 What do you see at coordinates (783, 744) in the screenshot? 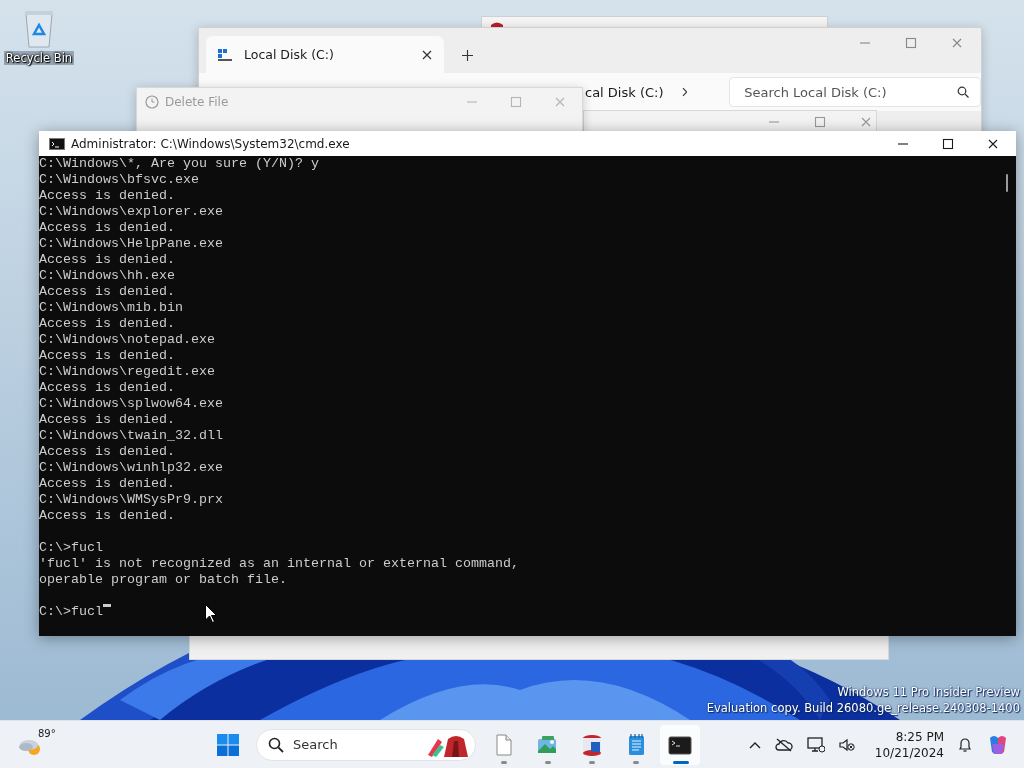
I see `cloud-off-icon` at bounding box center [783, 744].